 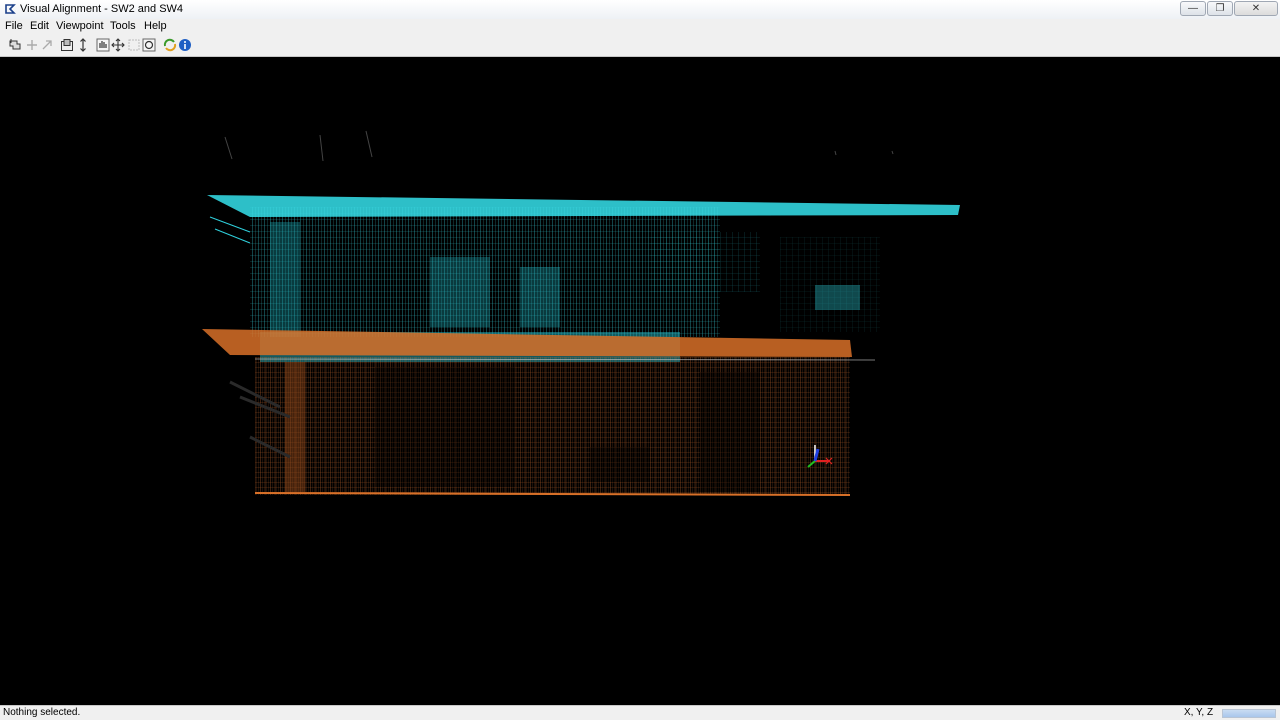 I want to click on zoom-region-icon, so click(x=134, y=45).